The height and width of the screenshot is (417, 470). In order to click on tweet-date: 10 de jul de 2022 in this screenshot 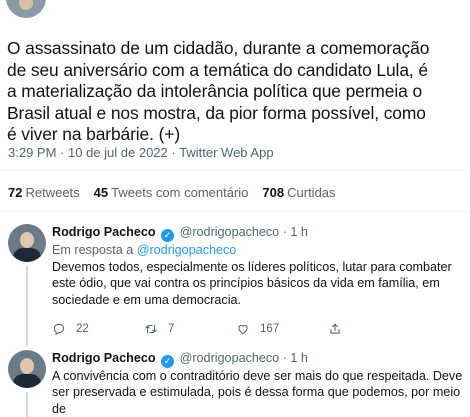, I will do `click(118, 152)`.